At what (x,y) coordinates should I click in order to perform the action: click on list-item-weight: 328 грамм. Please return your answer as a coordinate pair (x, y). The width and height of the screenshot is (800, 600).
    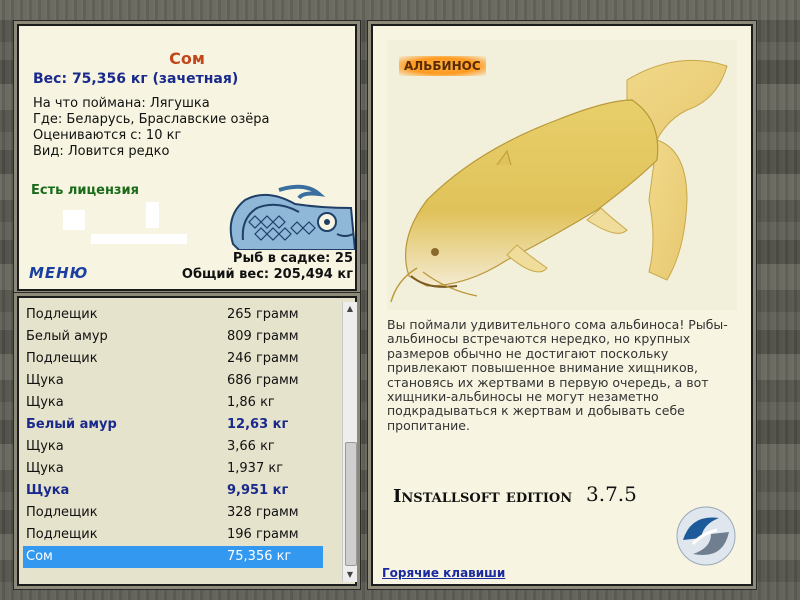
    Looking at the image, I should click on (263, 512).